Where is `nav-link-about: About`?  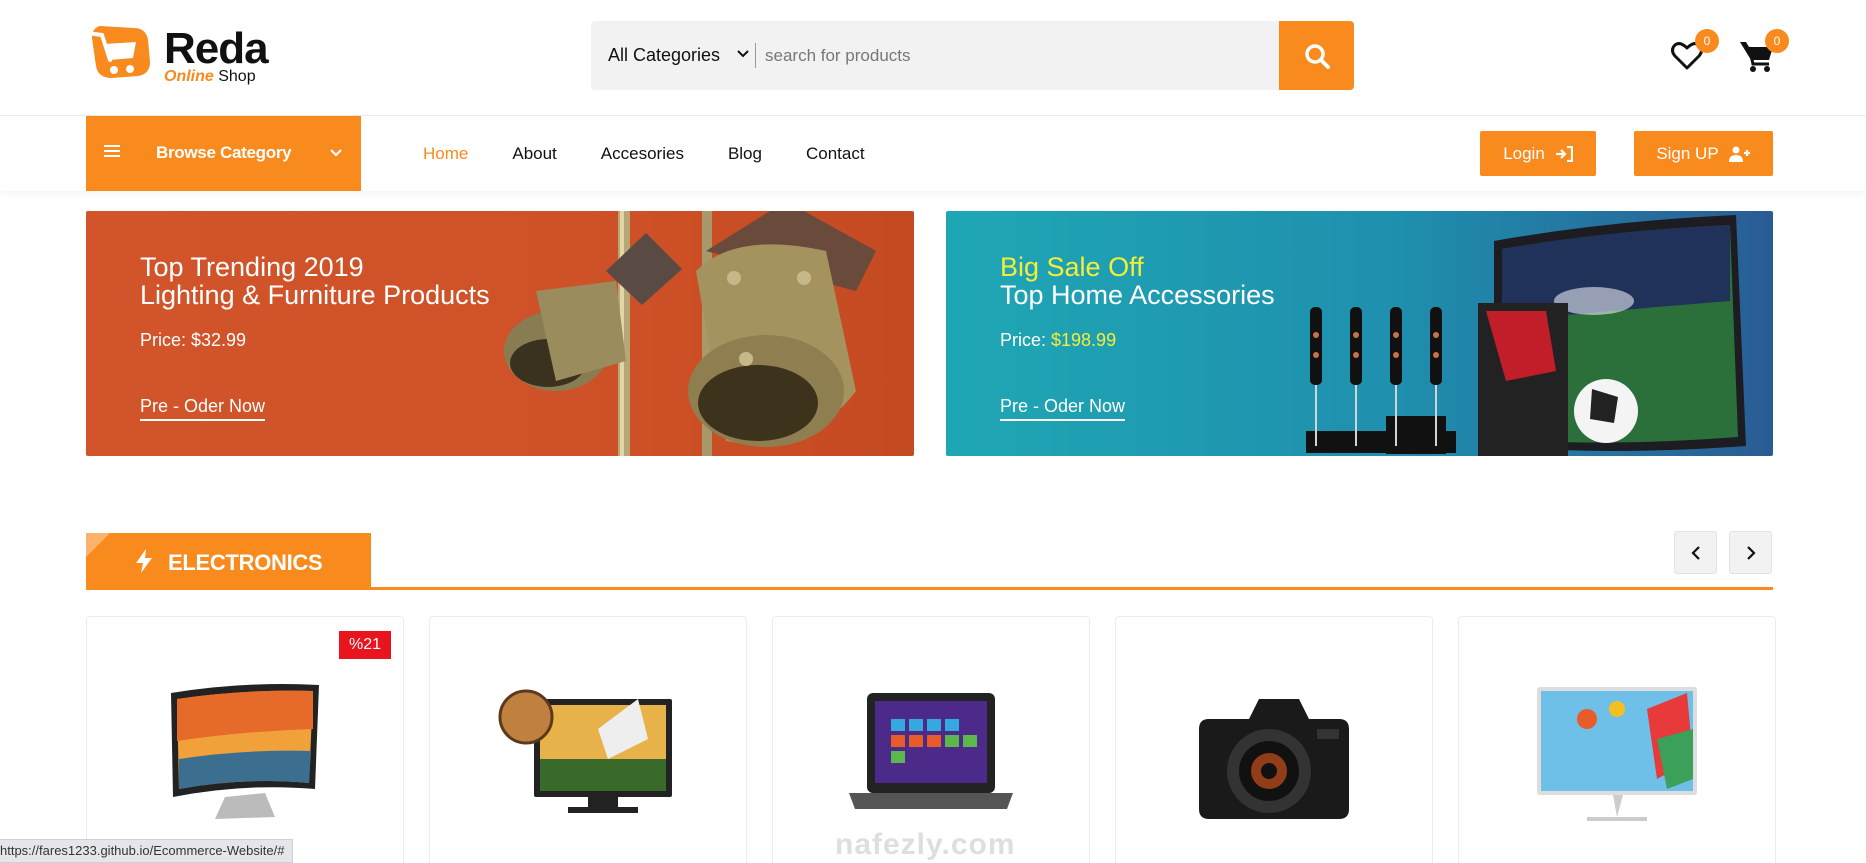 nav-link-about: About is located at coordinates (534, 154).